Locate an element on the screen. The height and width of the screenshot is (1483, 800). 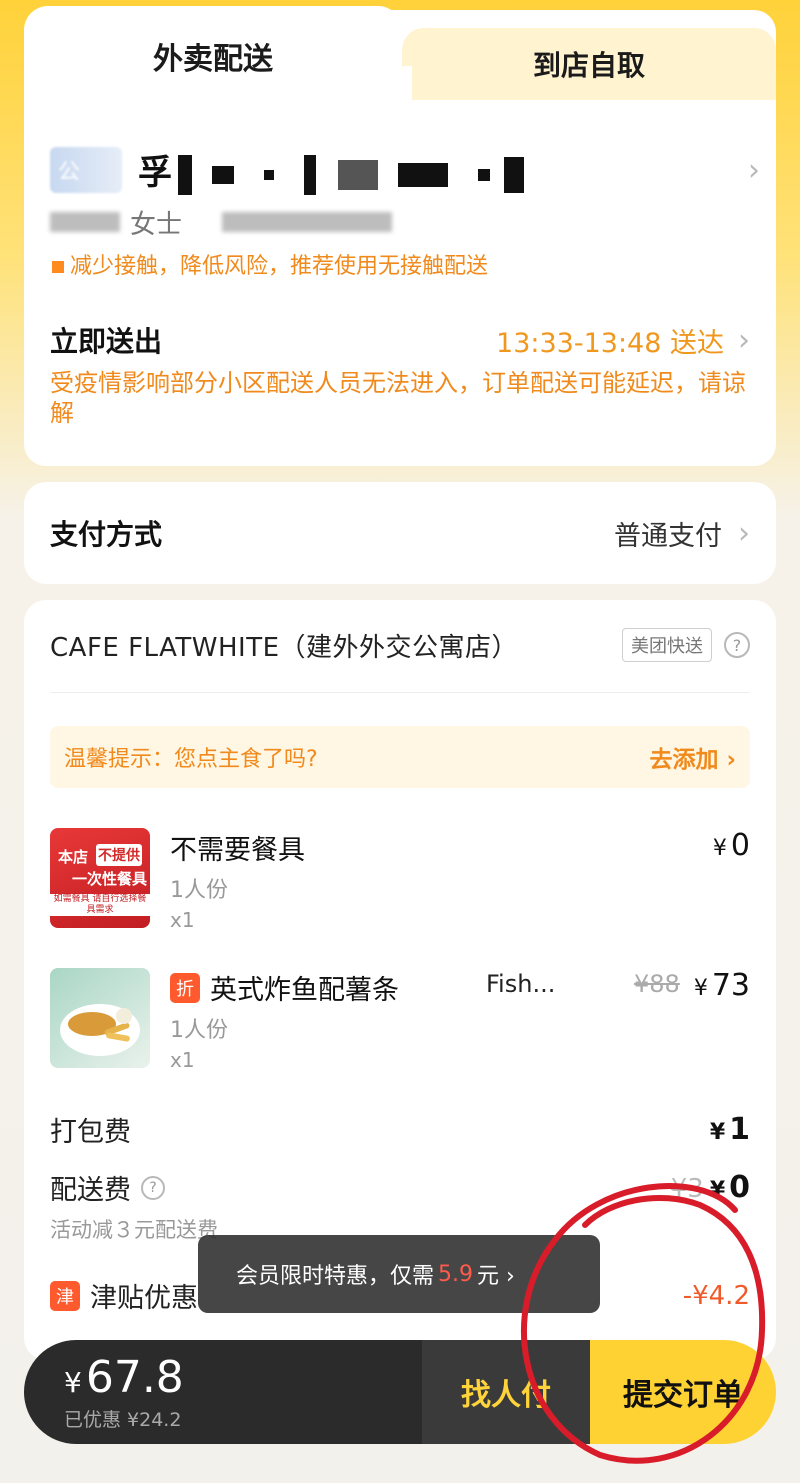
subsidy-label-text: 津贴优惠 is located at coordinates (144, 1298).